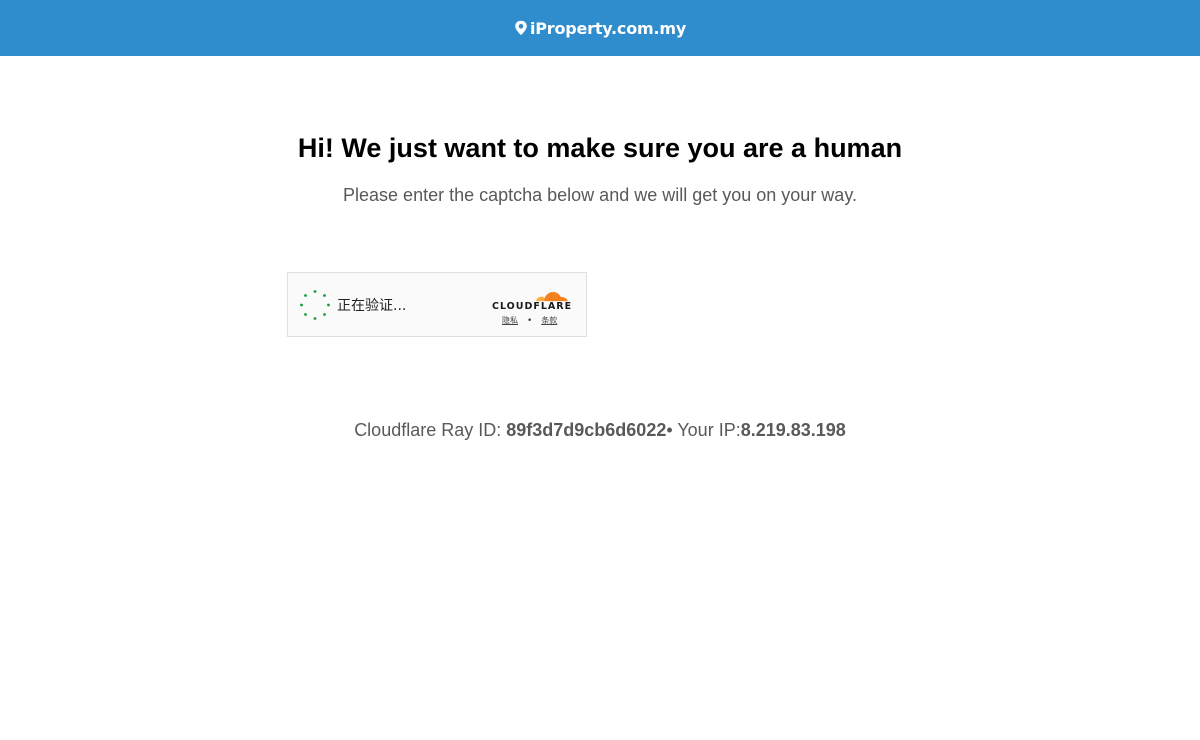 Image resolution: width=1200 pixels, height=740 pixels. What do you see at coordinates (608, 28) in the screenshot?
I see `site-logo-text: iProperty.com.my` at bounding box center [608, 28].